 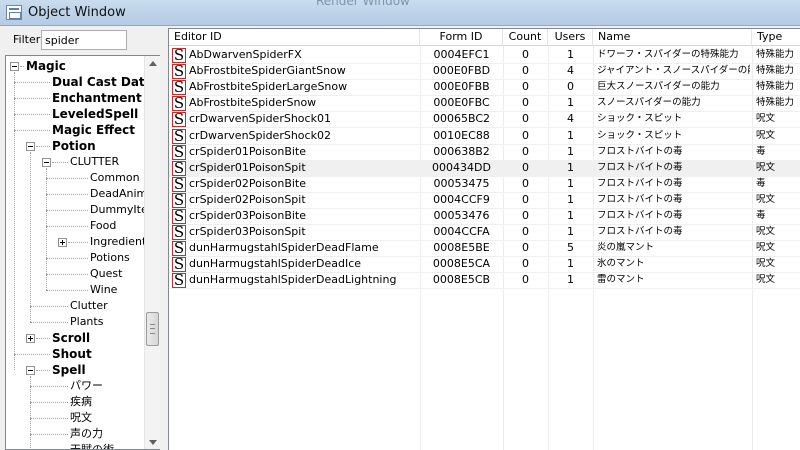 I want to click on tree-item-deadanima: DeadAnima, so click(x=80, y=194).